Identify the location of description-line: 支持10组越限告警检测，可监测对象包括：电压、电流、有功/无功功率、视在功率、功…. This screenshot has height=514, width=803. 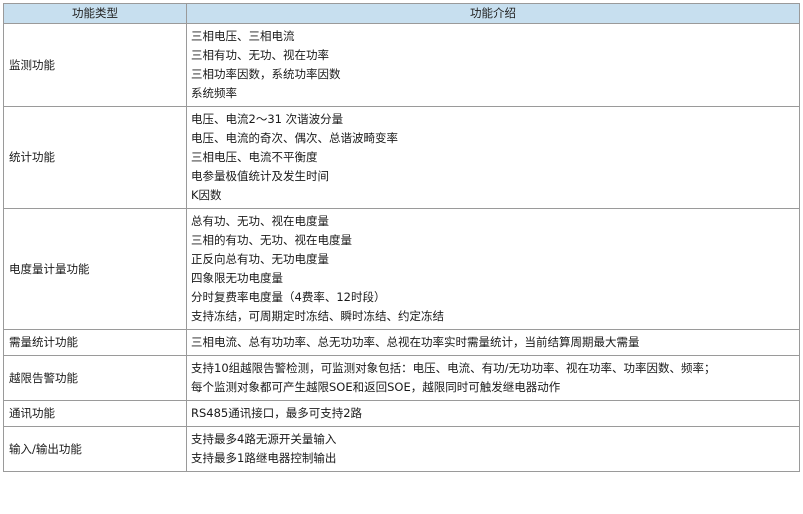
(453, 368).